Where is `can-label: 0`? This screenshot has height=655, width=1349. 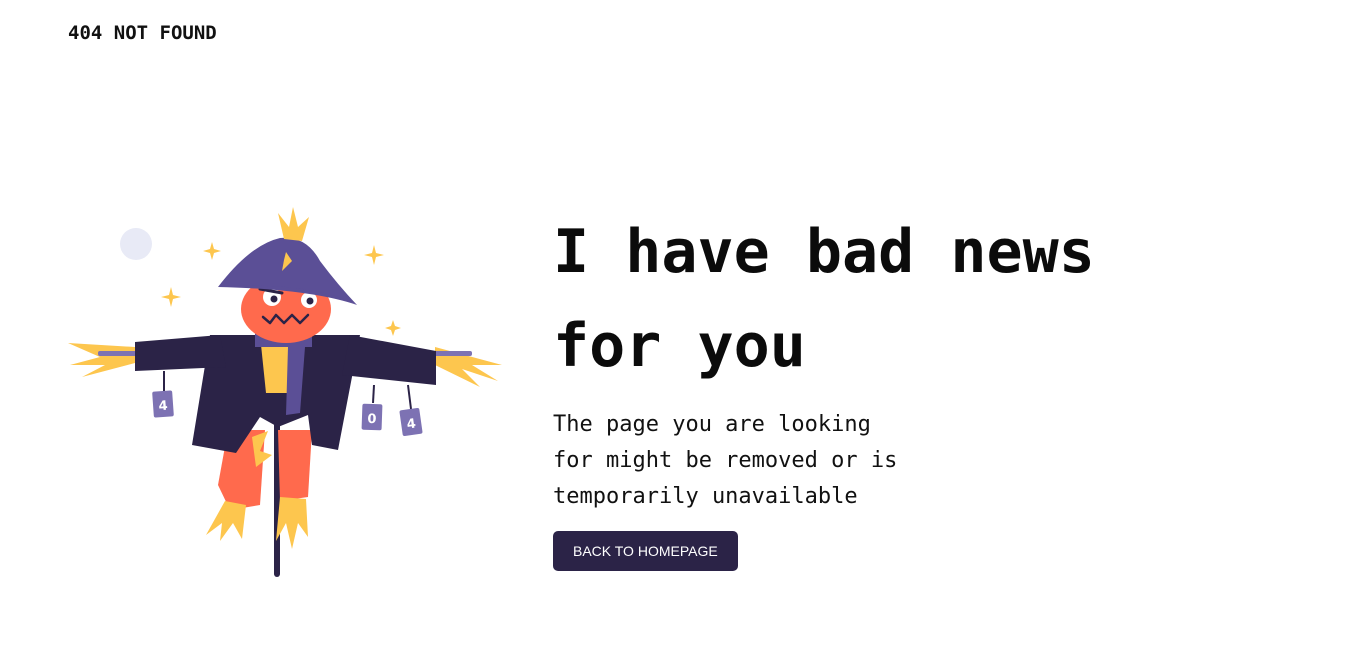
can-label: 0 is located at coordinates (372, 419).